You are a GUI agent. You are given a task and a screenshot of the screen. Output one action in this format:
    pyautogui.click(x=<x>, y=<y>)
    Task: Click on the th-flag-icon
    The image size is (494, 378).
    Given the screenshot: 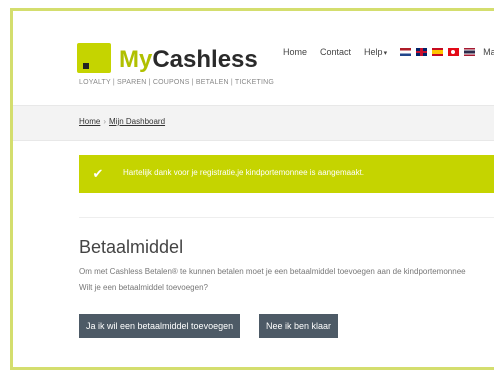 What is the action you would take?
    pyautogui.click(x=470, y=52)
    